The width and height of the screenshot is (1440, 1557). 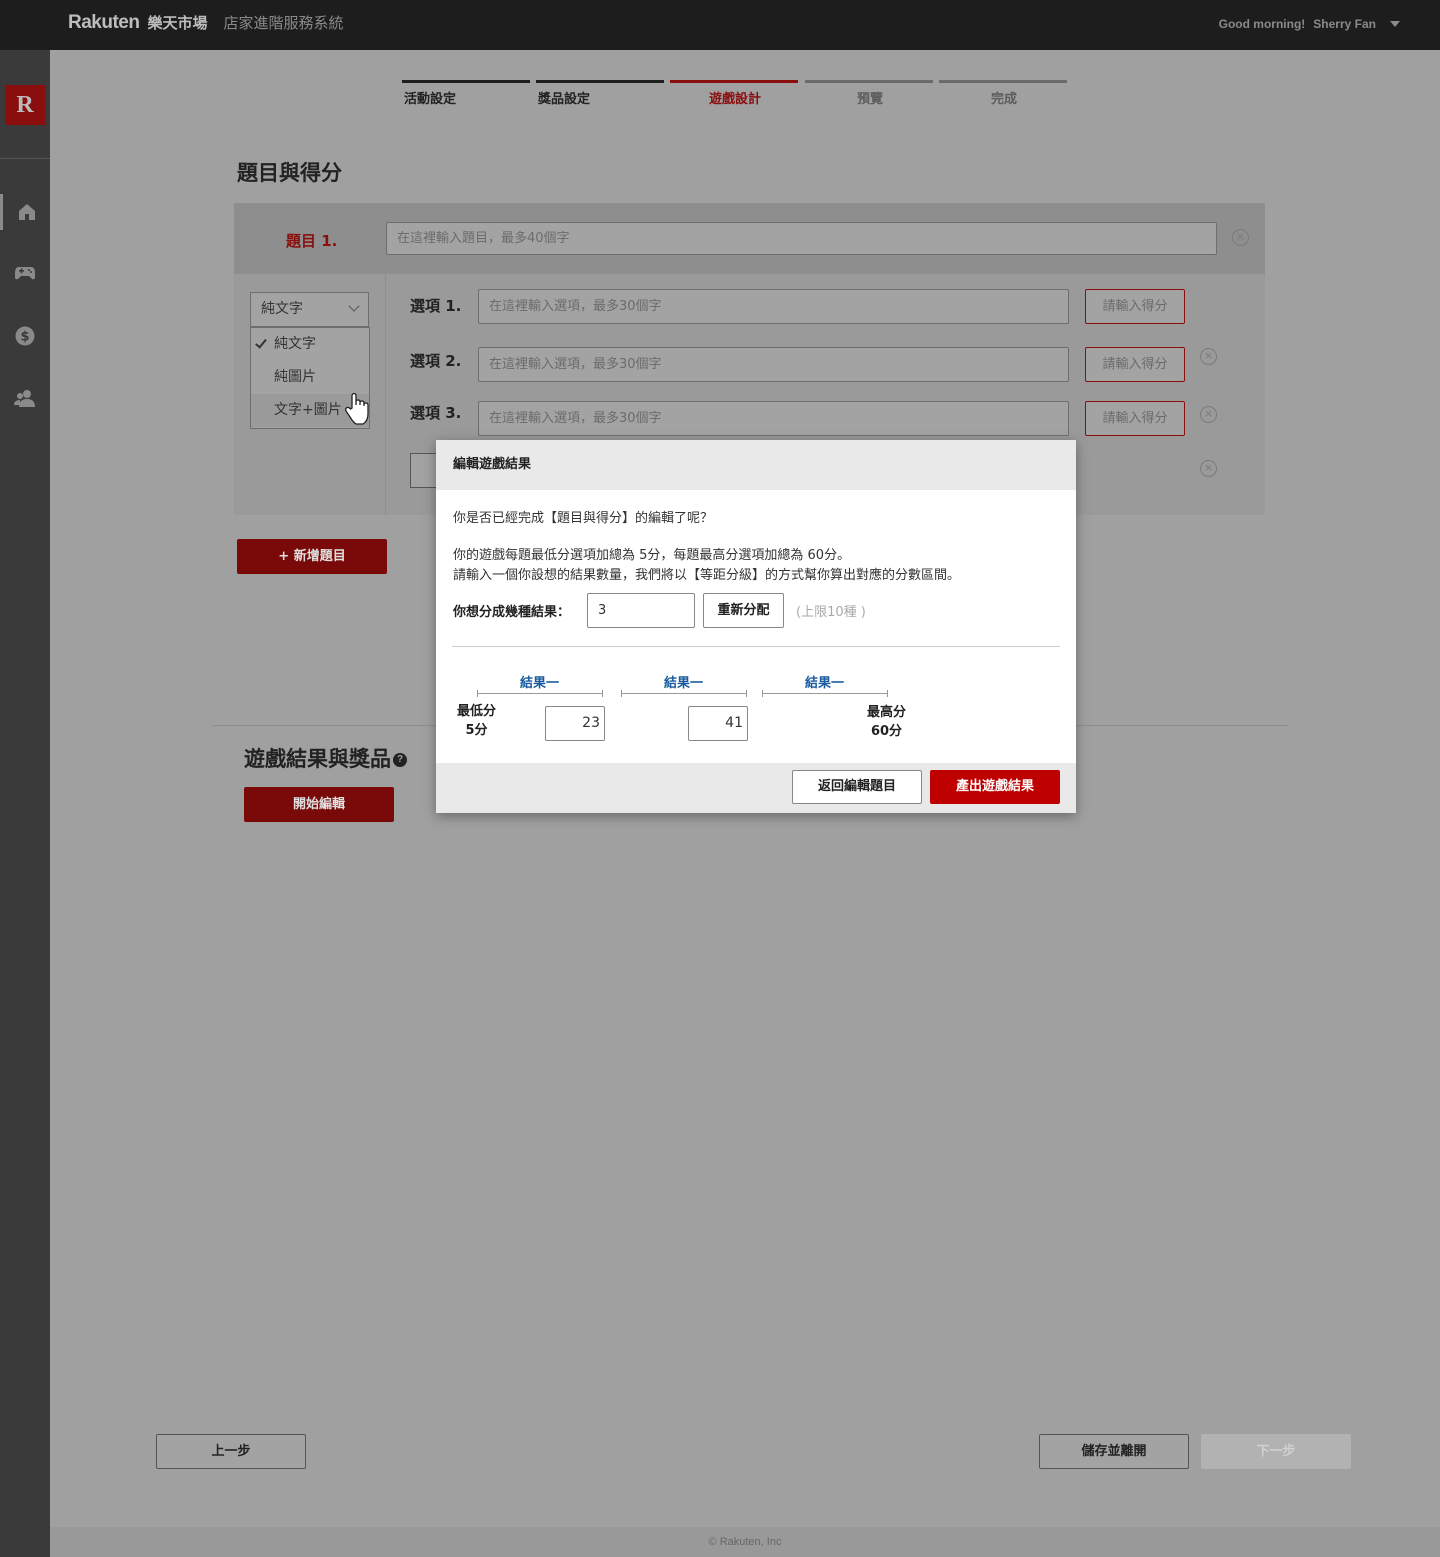 What do you see at coordinates (317, 759) in the screenshot?
I see `results-title-text: 遊戲結果與獎品` at bounding box center [317, 759].